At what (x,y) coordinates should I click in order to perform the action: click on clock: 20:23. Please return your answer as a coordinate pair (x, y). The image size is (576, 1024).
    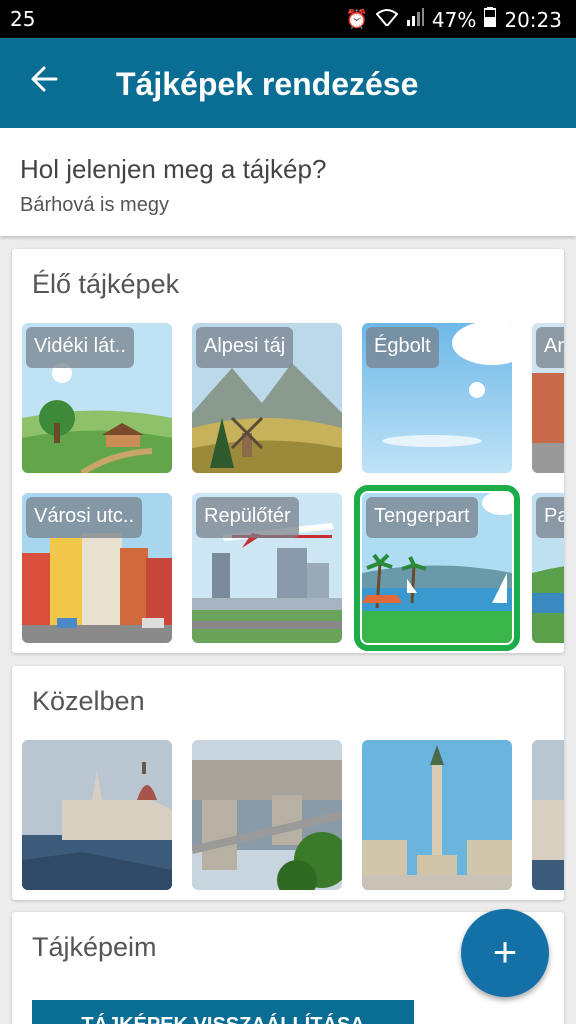
    Looking at the image, I should click on (533, 19).